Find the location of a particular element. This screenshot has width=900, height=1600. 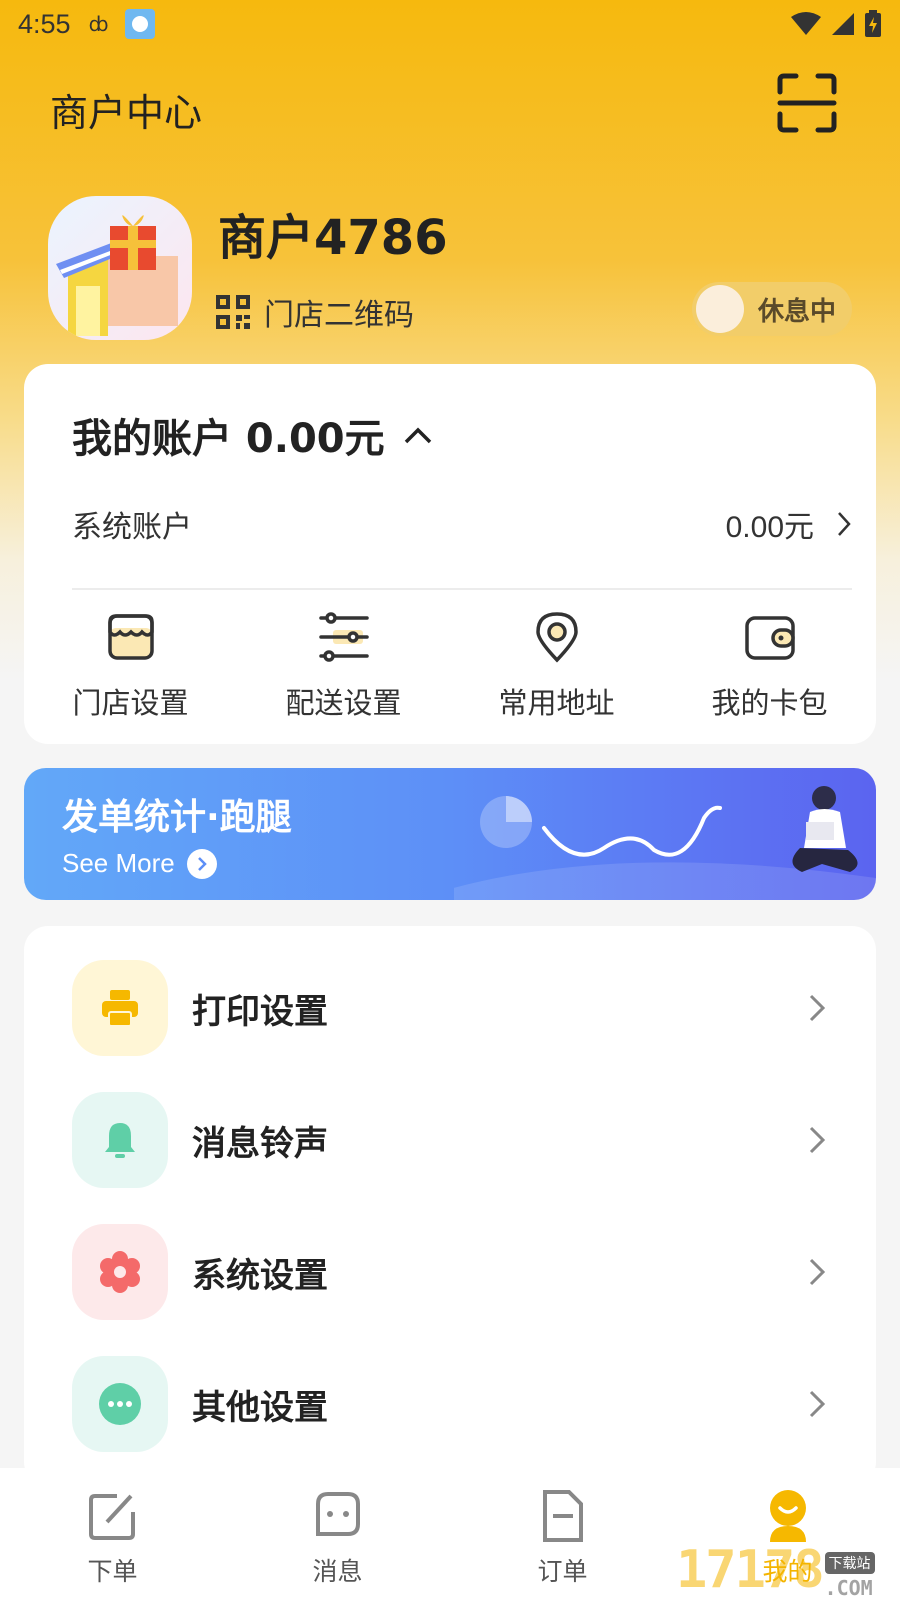

wifi-icon is located at coordinates (806, 23).